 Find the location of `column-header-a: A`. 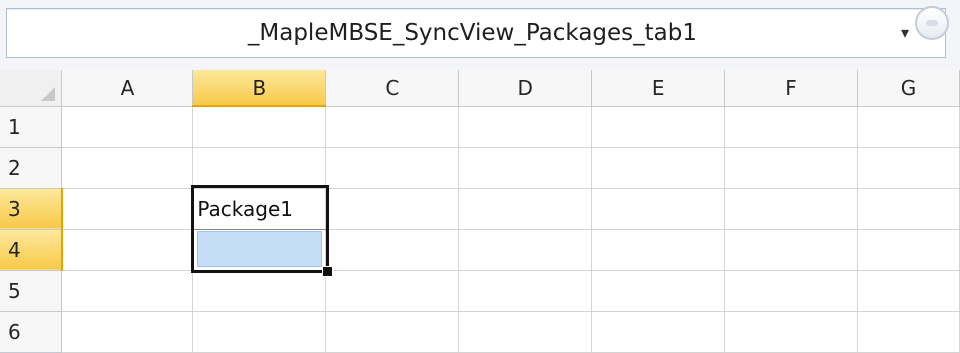

column-header-a: A is located at coordinates (127, 88).